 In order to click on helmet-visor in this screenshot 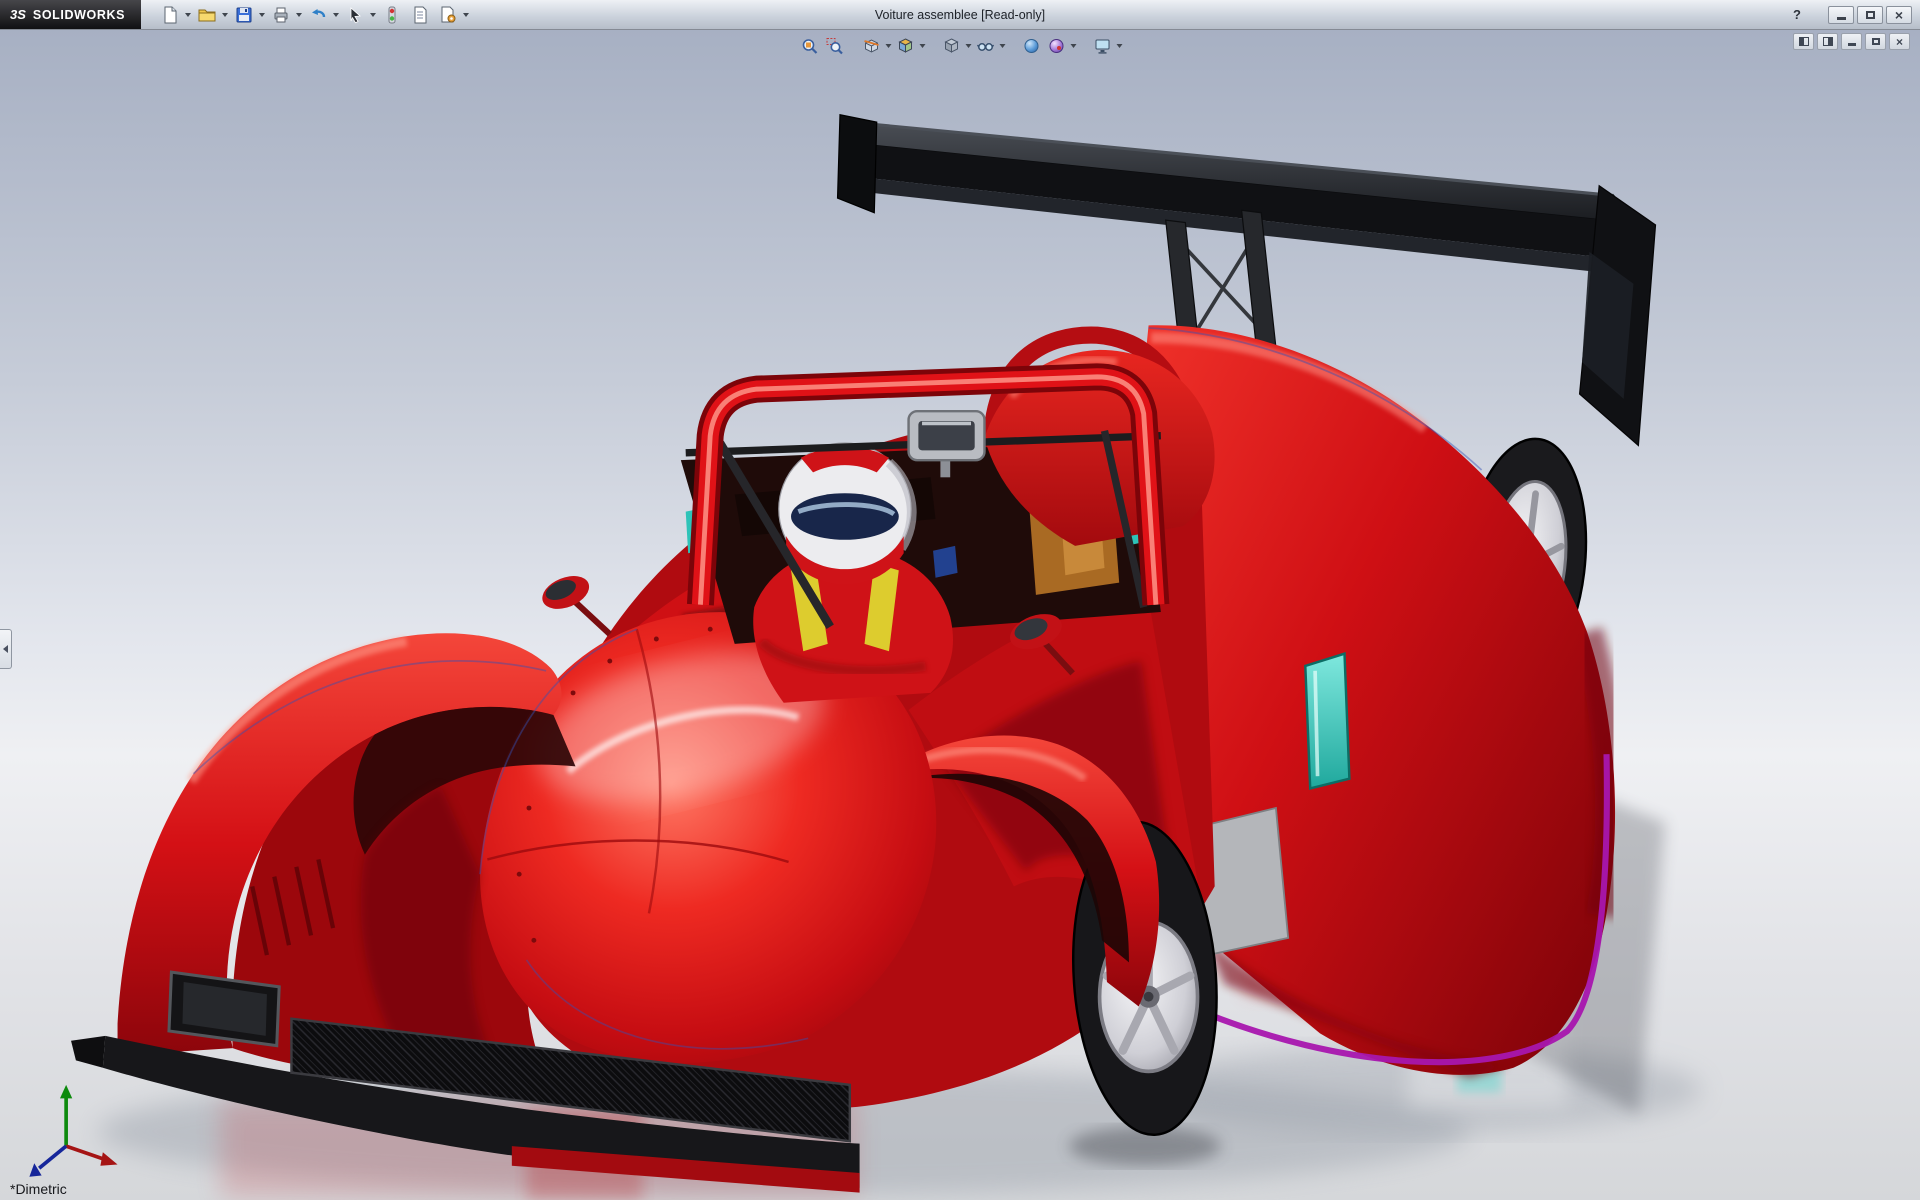, I will do `click(845, 516)`.